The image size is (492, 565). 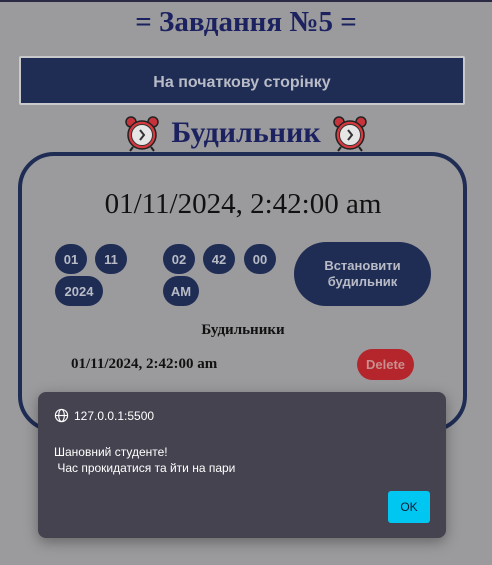 What do you see at coordinates (246, 1) in the screenshot?
I see `top-border` at bounding box center [246, 1].